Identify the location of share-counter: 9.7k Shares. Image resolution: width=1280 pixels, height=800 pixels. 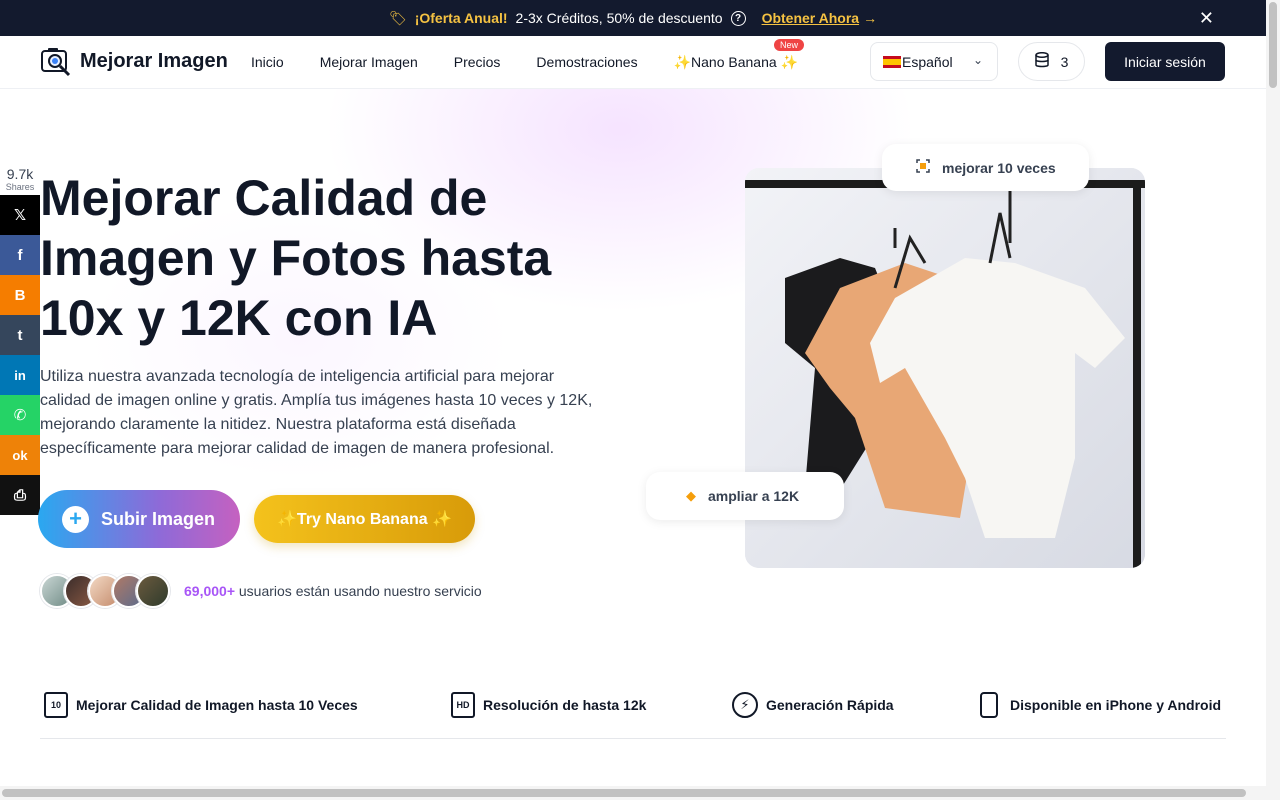
(20, 179).